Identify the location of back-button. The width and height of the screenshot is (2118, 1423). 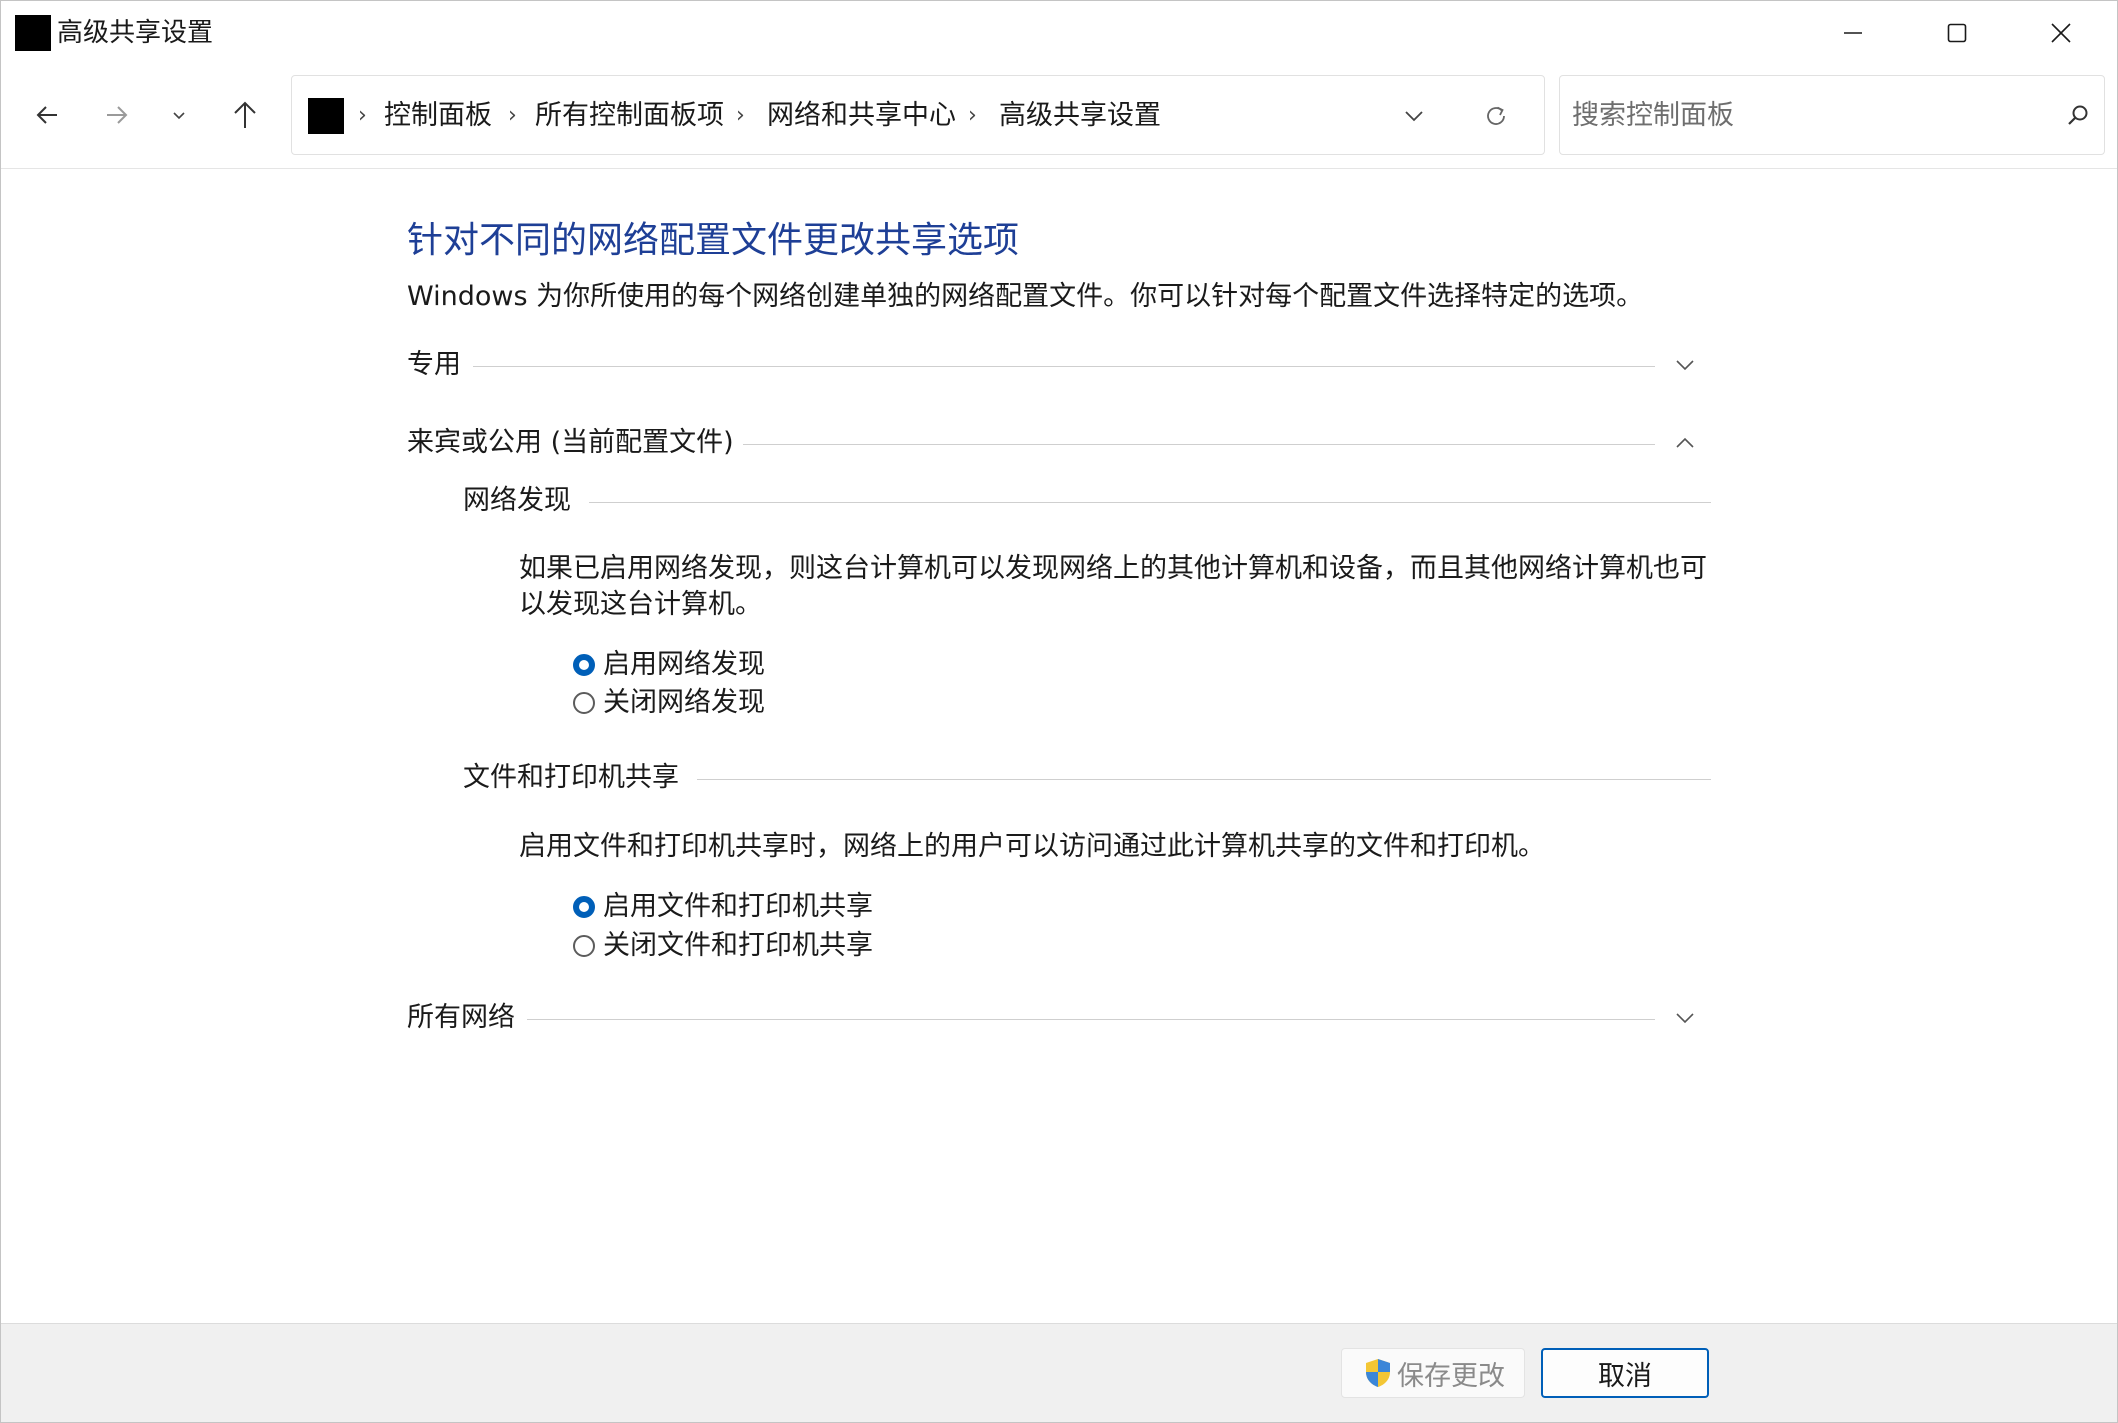
(47, 115).